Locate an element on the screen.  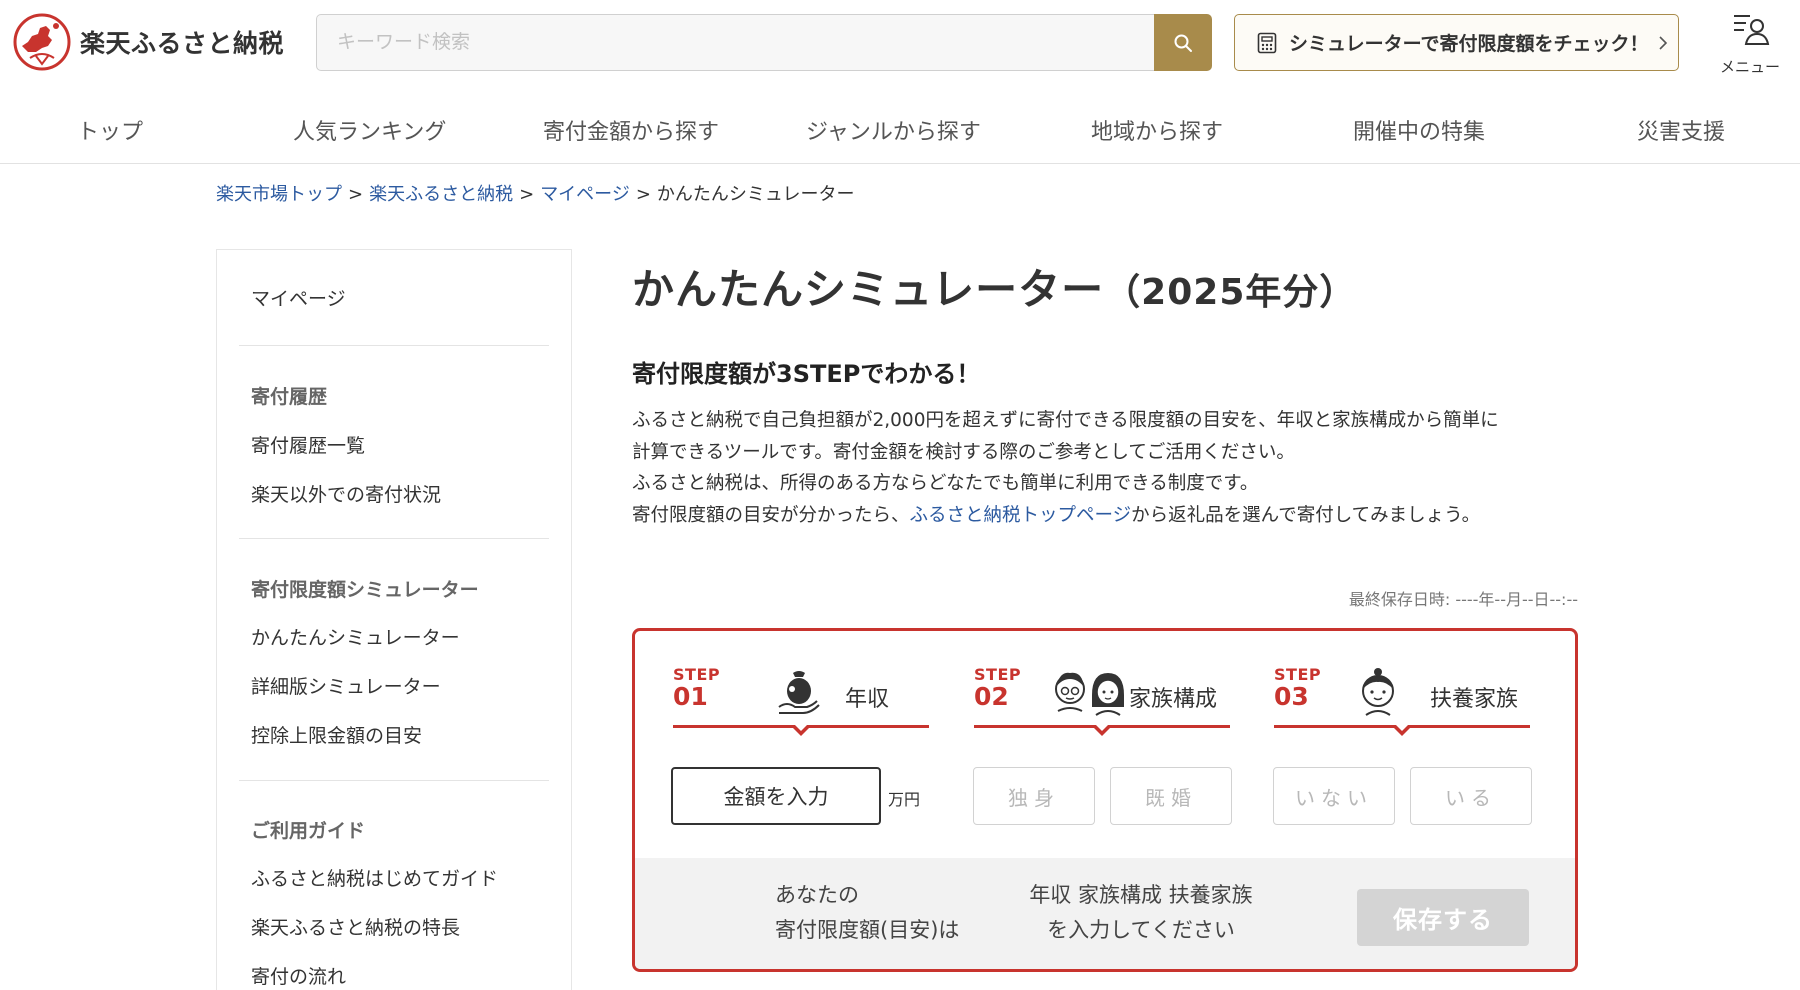
nav-item-by-amount: 寄付金額から探す is located at coordinates (631, 130).